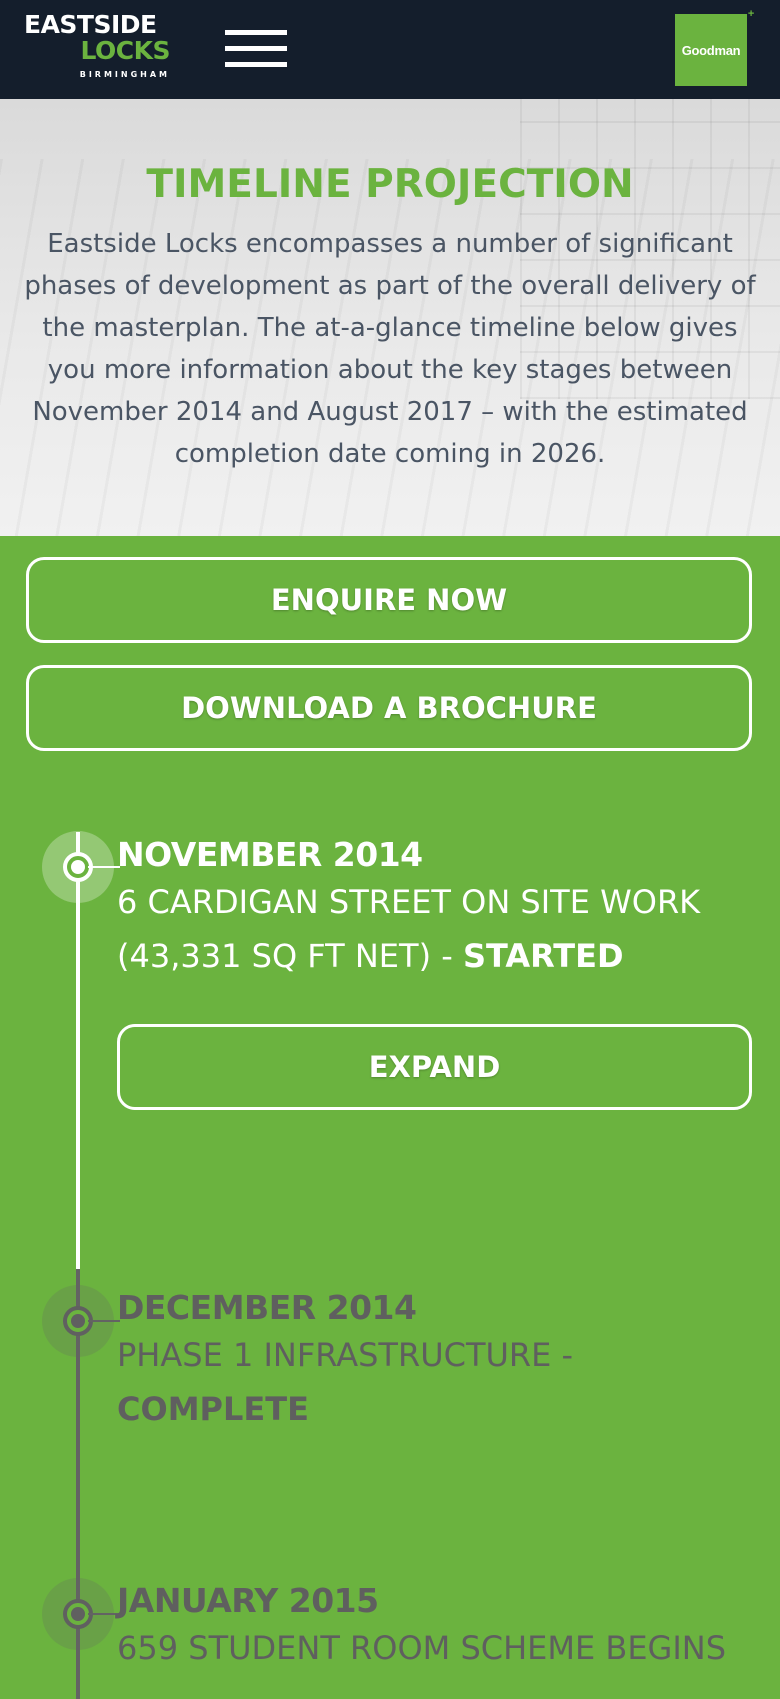 This screenshot has width=780, height=1699. I want to click on enquire-now-button: ENQUIRE NOW, so click(389, 600).